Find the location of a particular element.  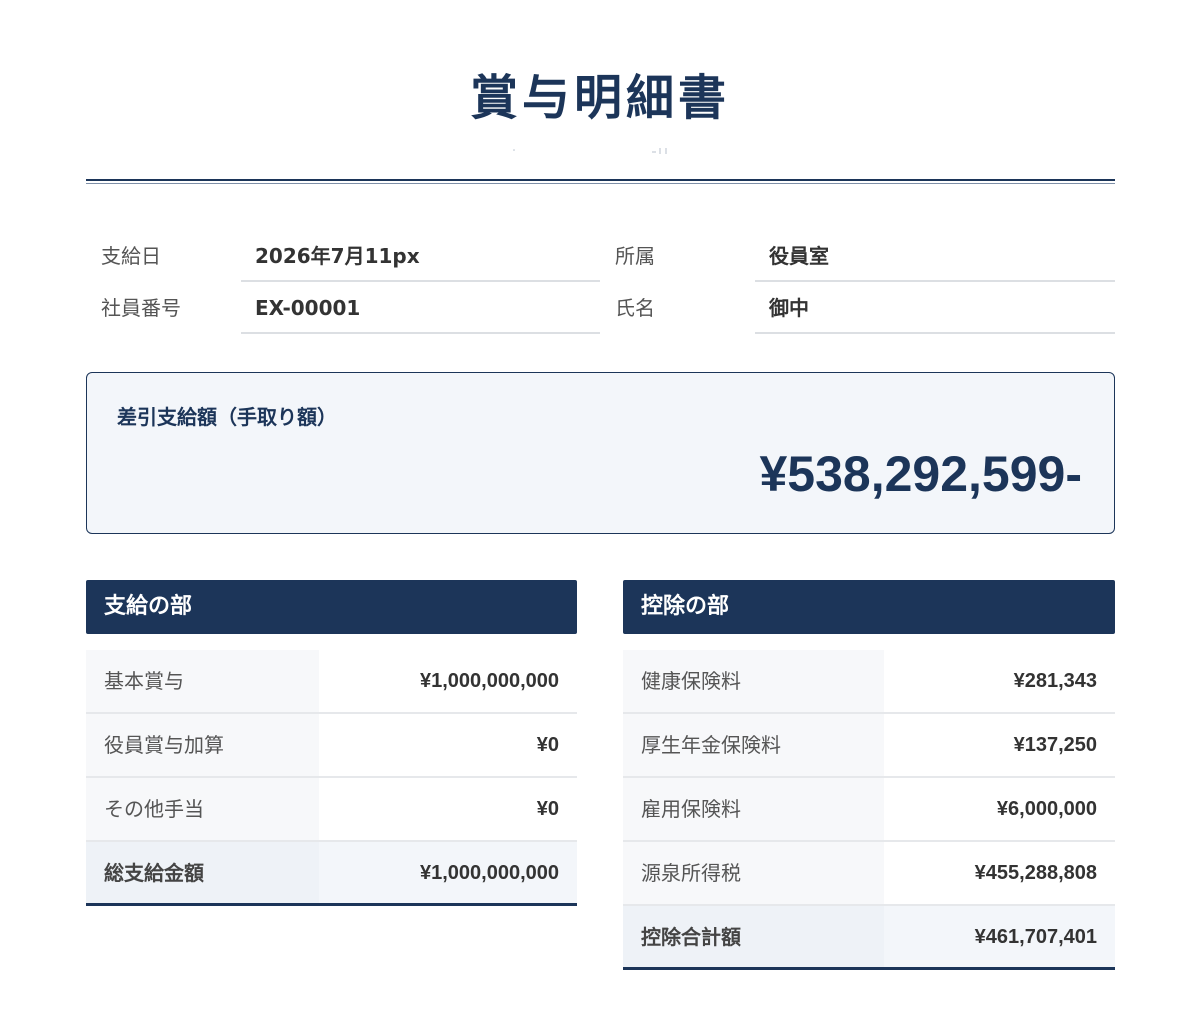

employee-no-value: EX-00001 is located at coordinates (420, 308).